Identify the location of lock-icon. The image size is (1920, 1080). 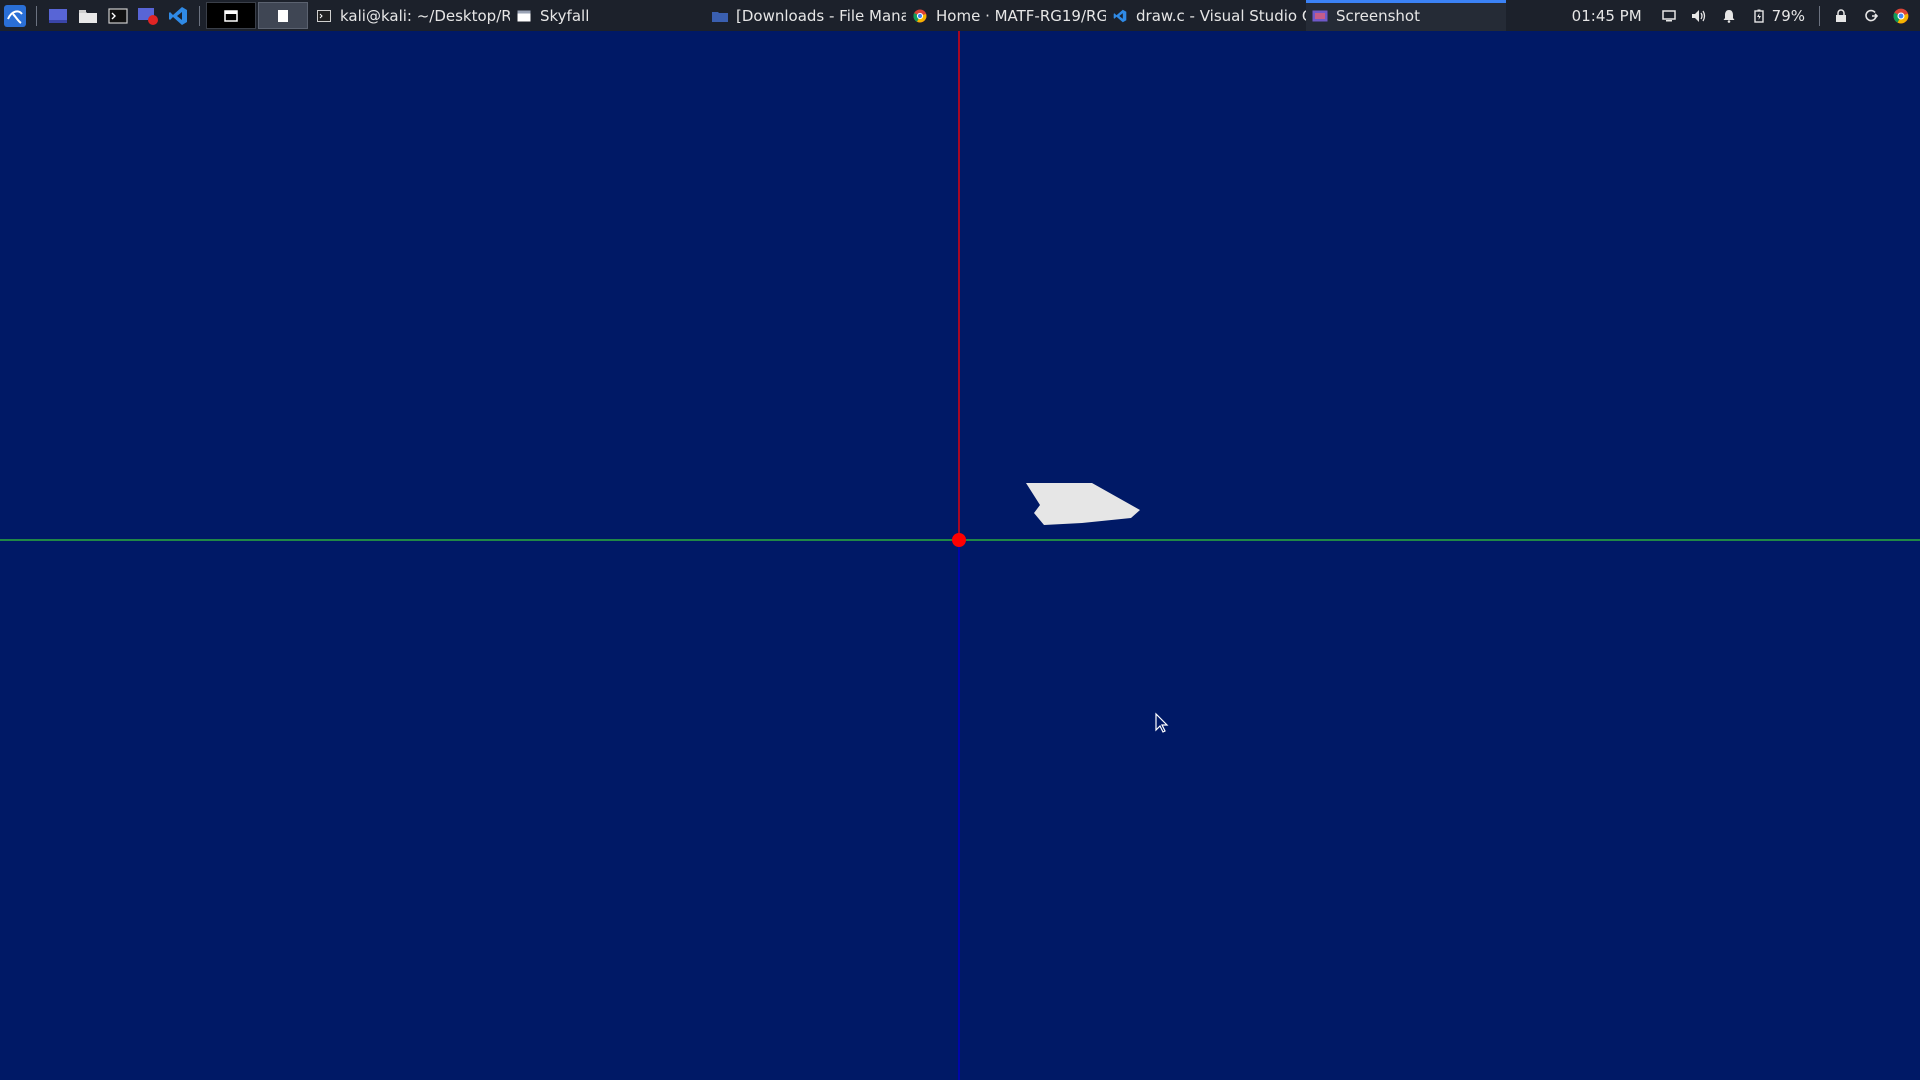
(1841, 16).